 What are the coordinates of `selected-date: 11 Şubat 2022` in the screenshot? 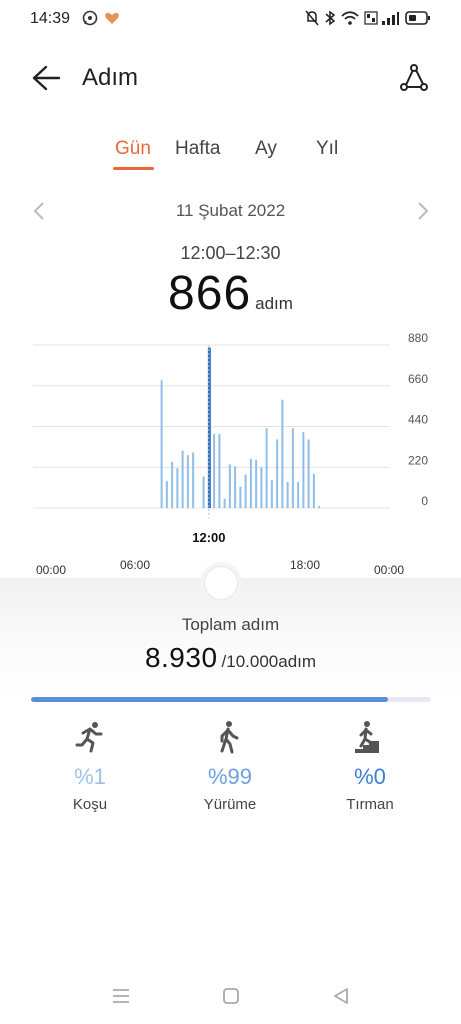 It's located at (230, 210).